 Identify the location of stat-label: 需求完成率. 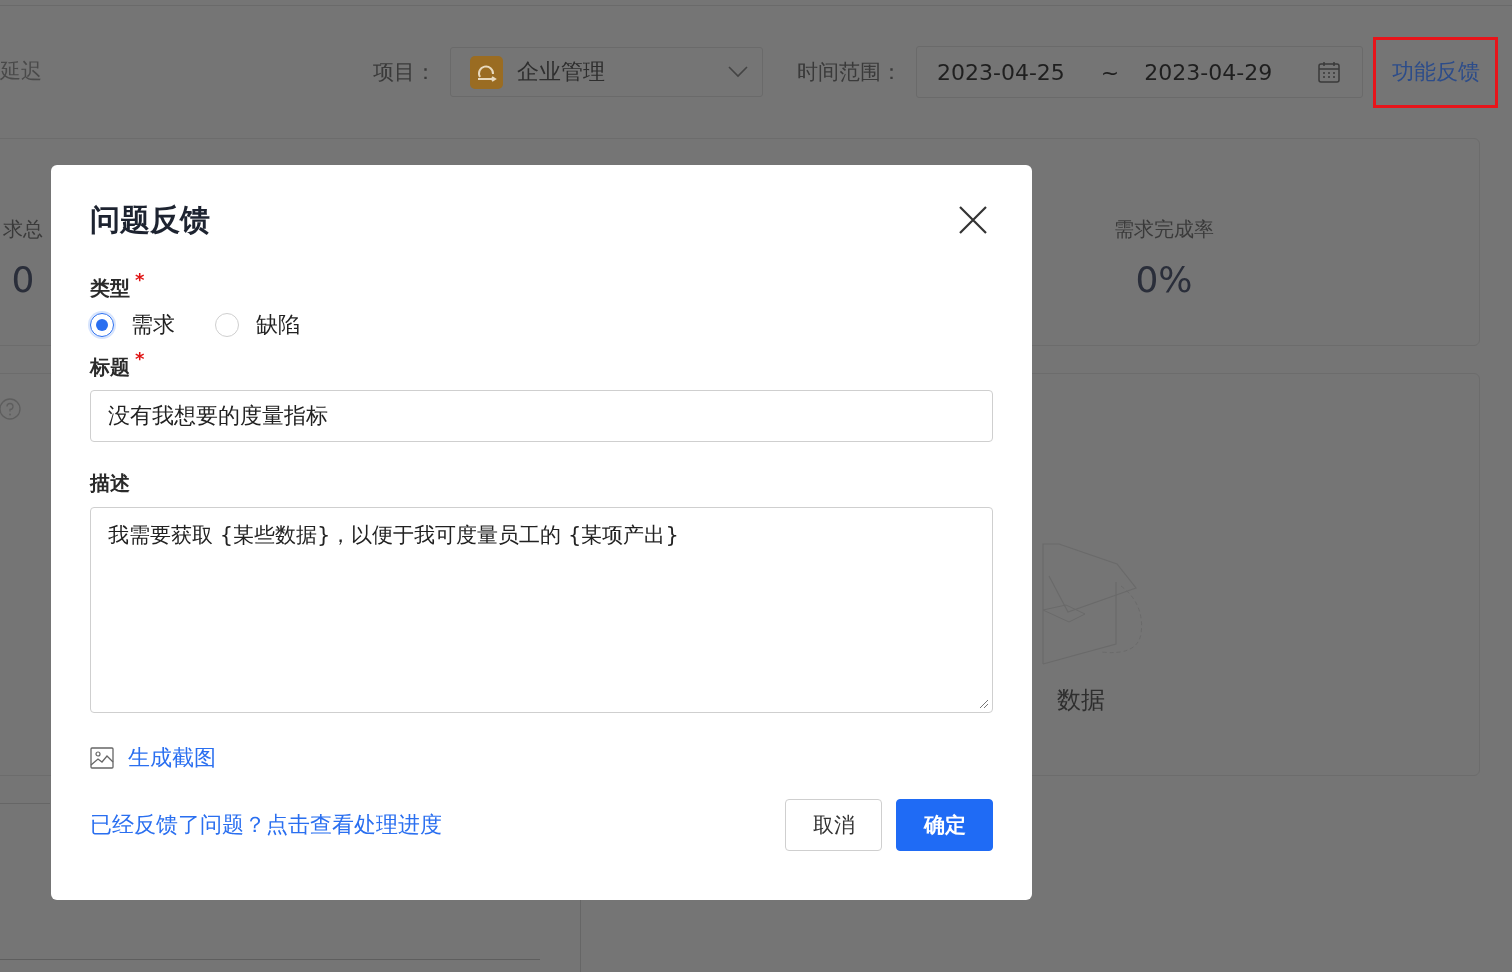
(1164, 229).